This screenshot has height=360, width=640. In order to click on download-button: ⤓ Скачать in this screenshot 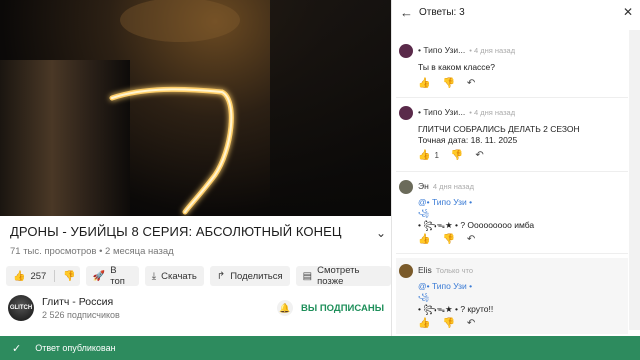, I will do `click(174, 276)`.